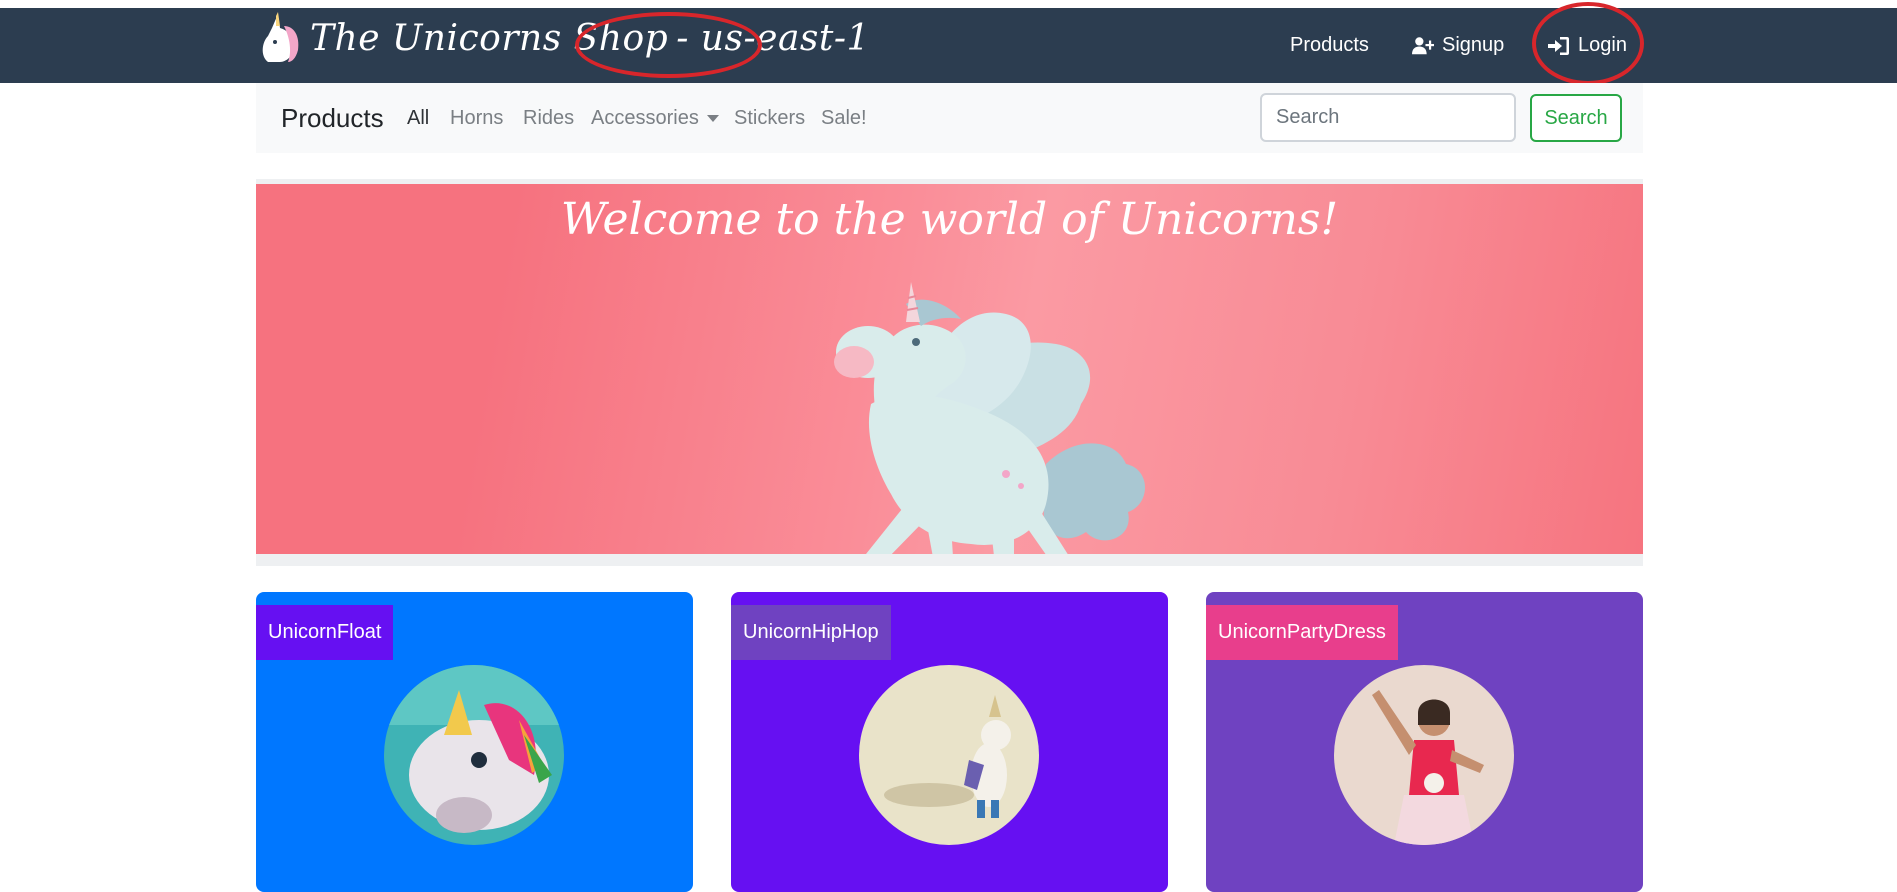 This screenshot has width=1897, height=892. Describe the element at coordinates (769, 118) in the screenshot. I see `subnav-item-stickers: Stickers` at that location.